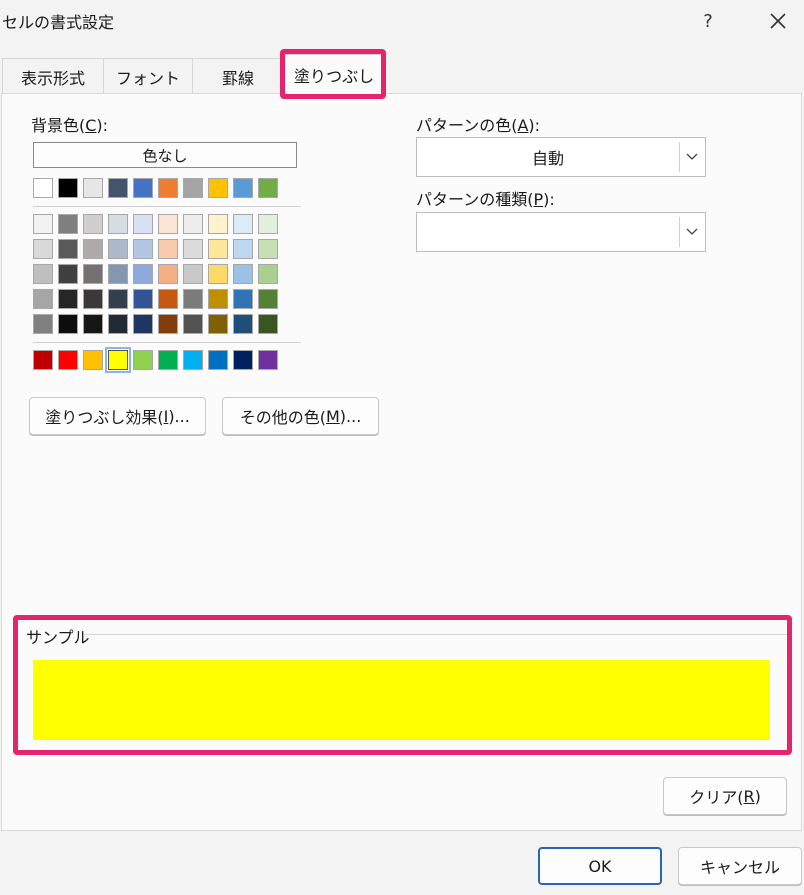  What do you see at coordinates (600, 866) in the screenshot?
I see `ok-button: OK` at bounding box center [600, 866].